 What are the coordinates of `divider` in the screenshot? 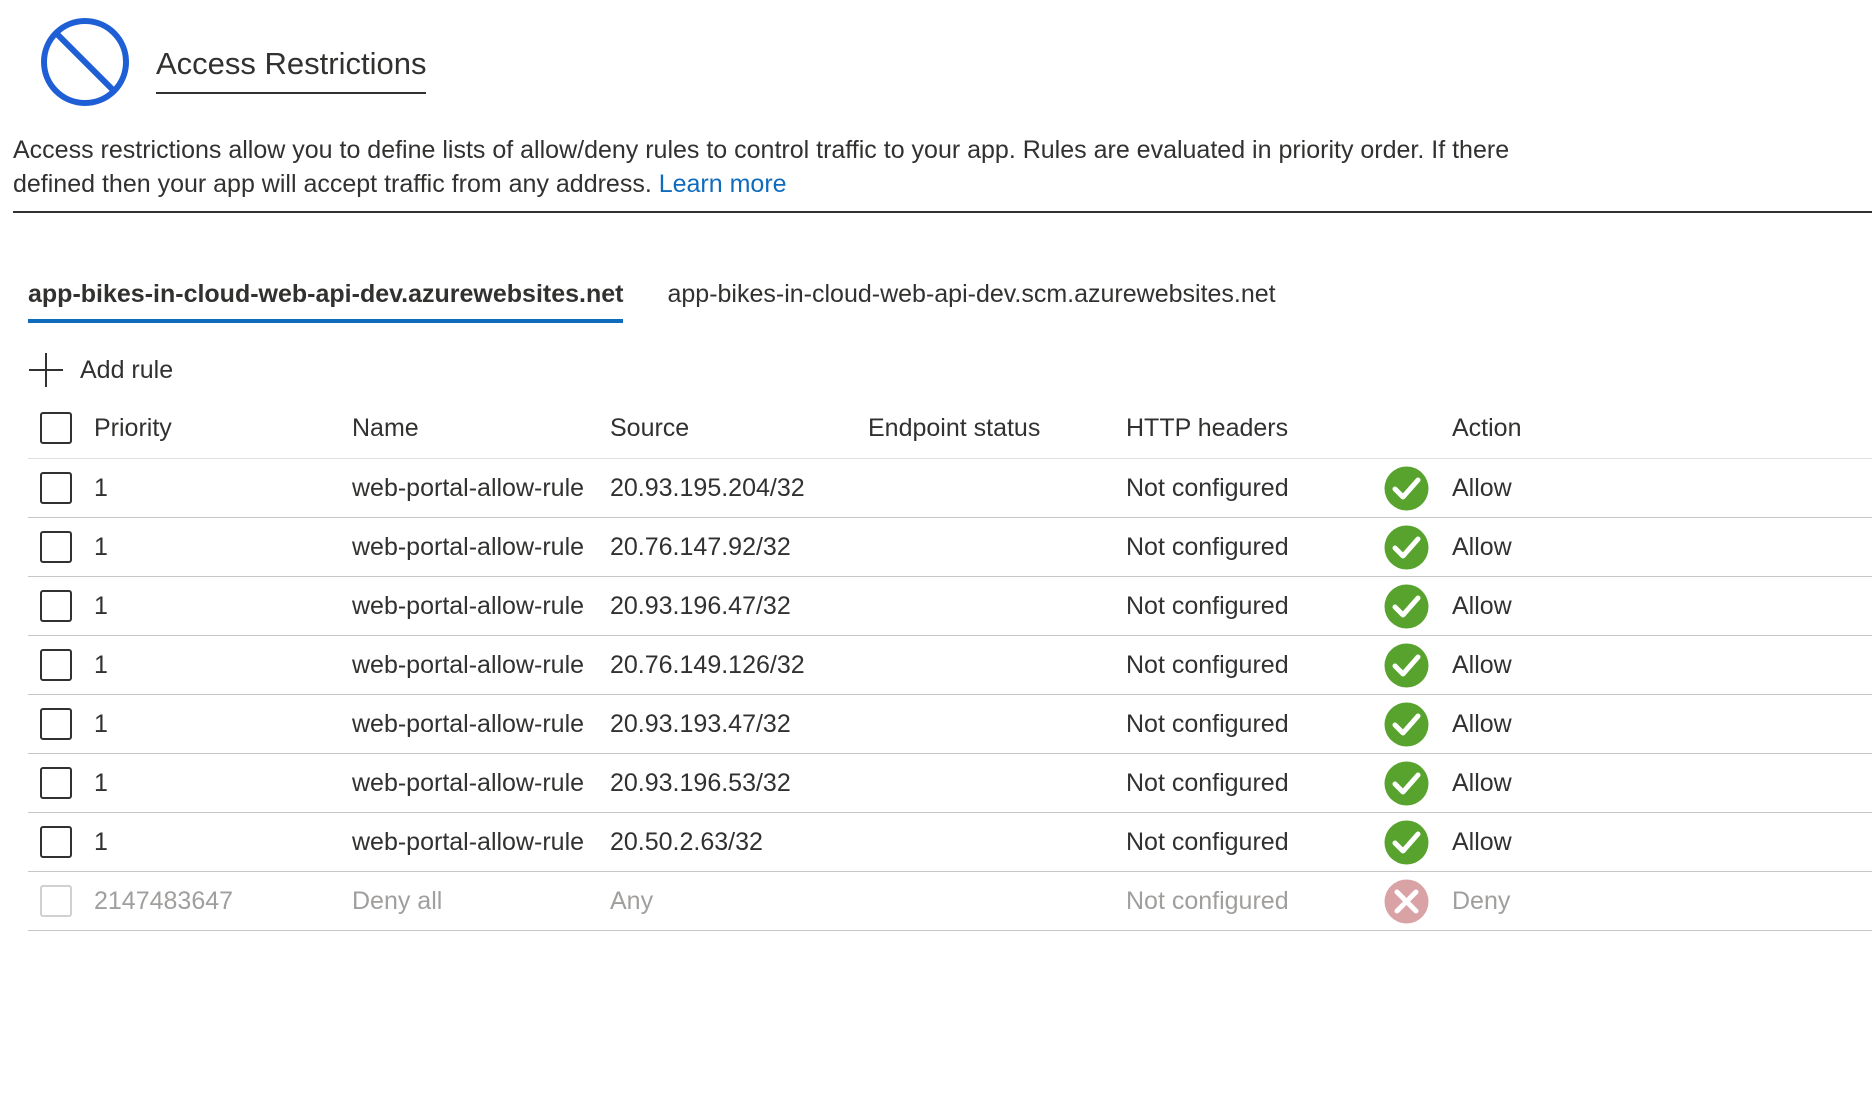 It's located at (942, 212).